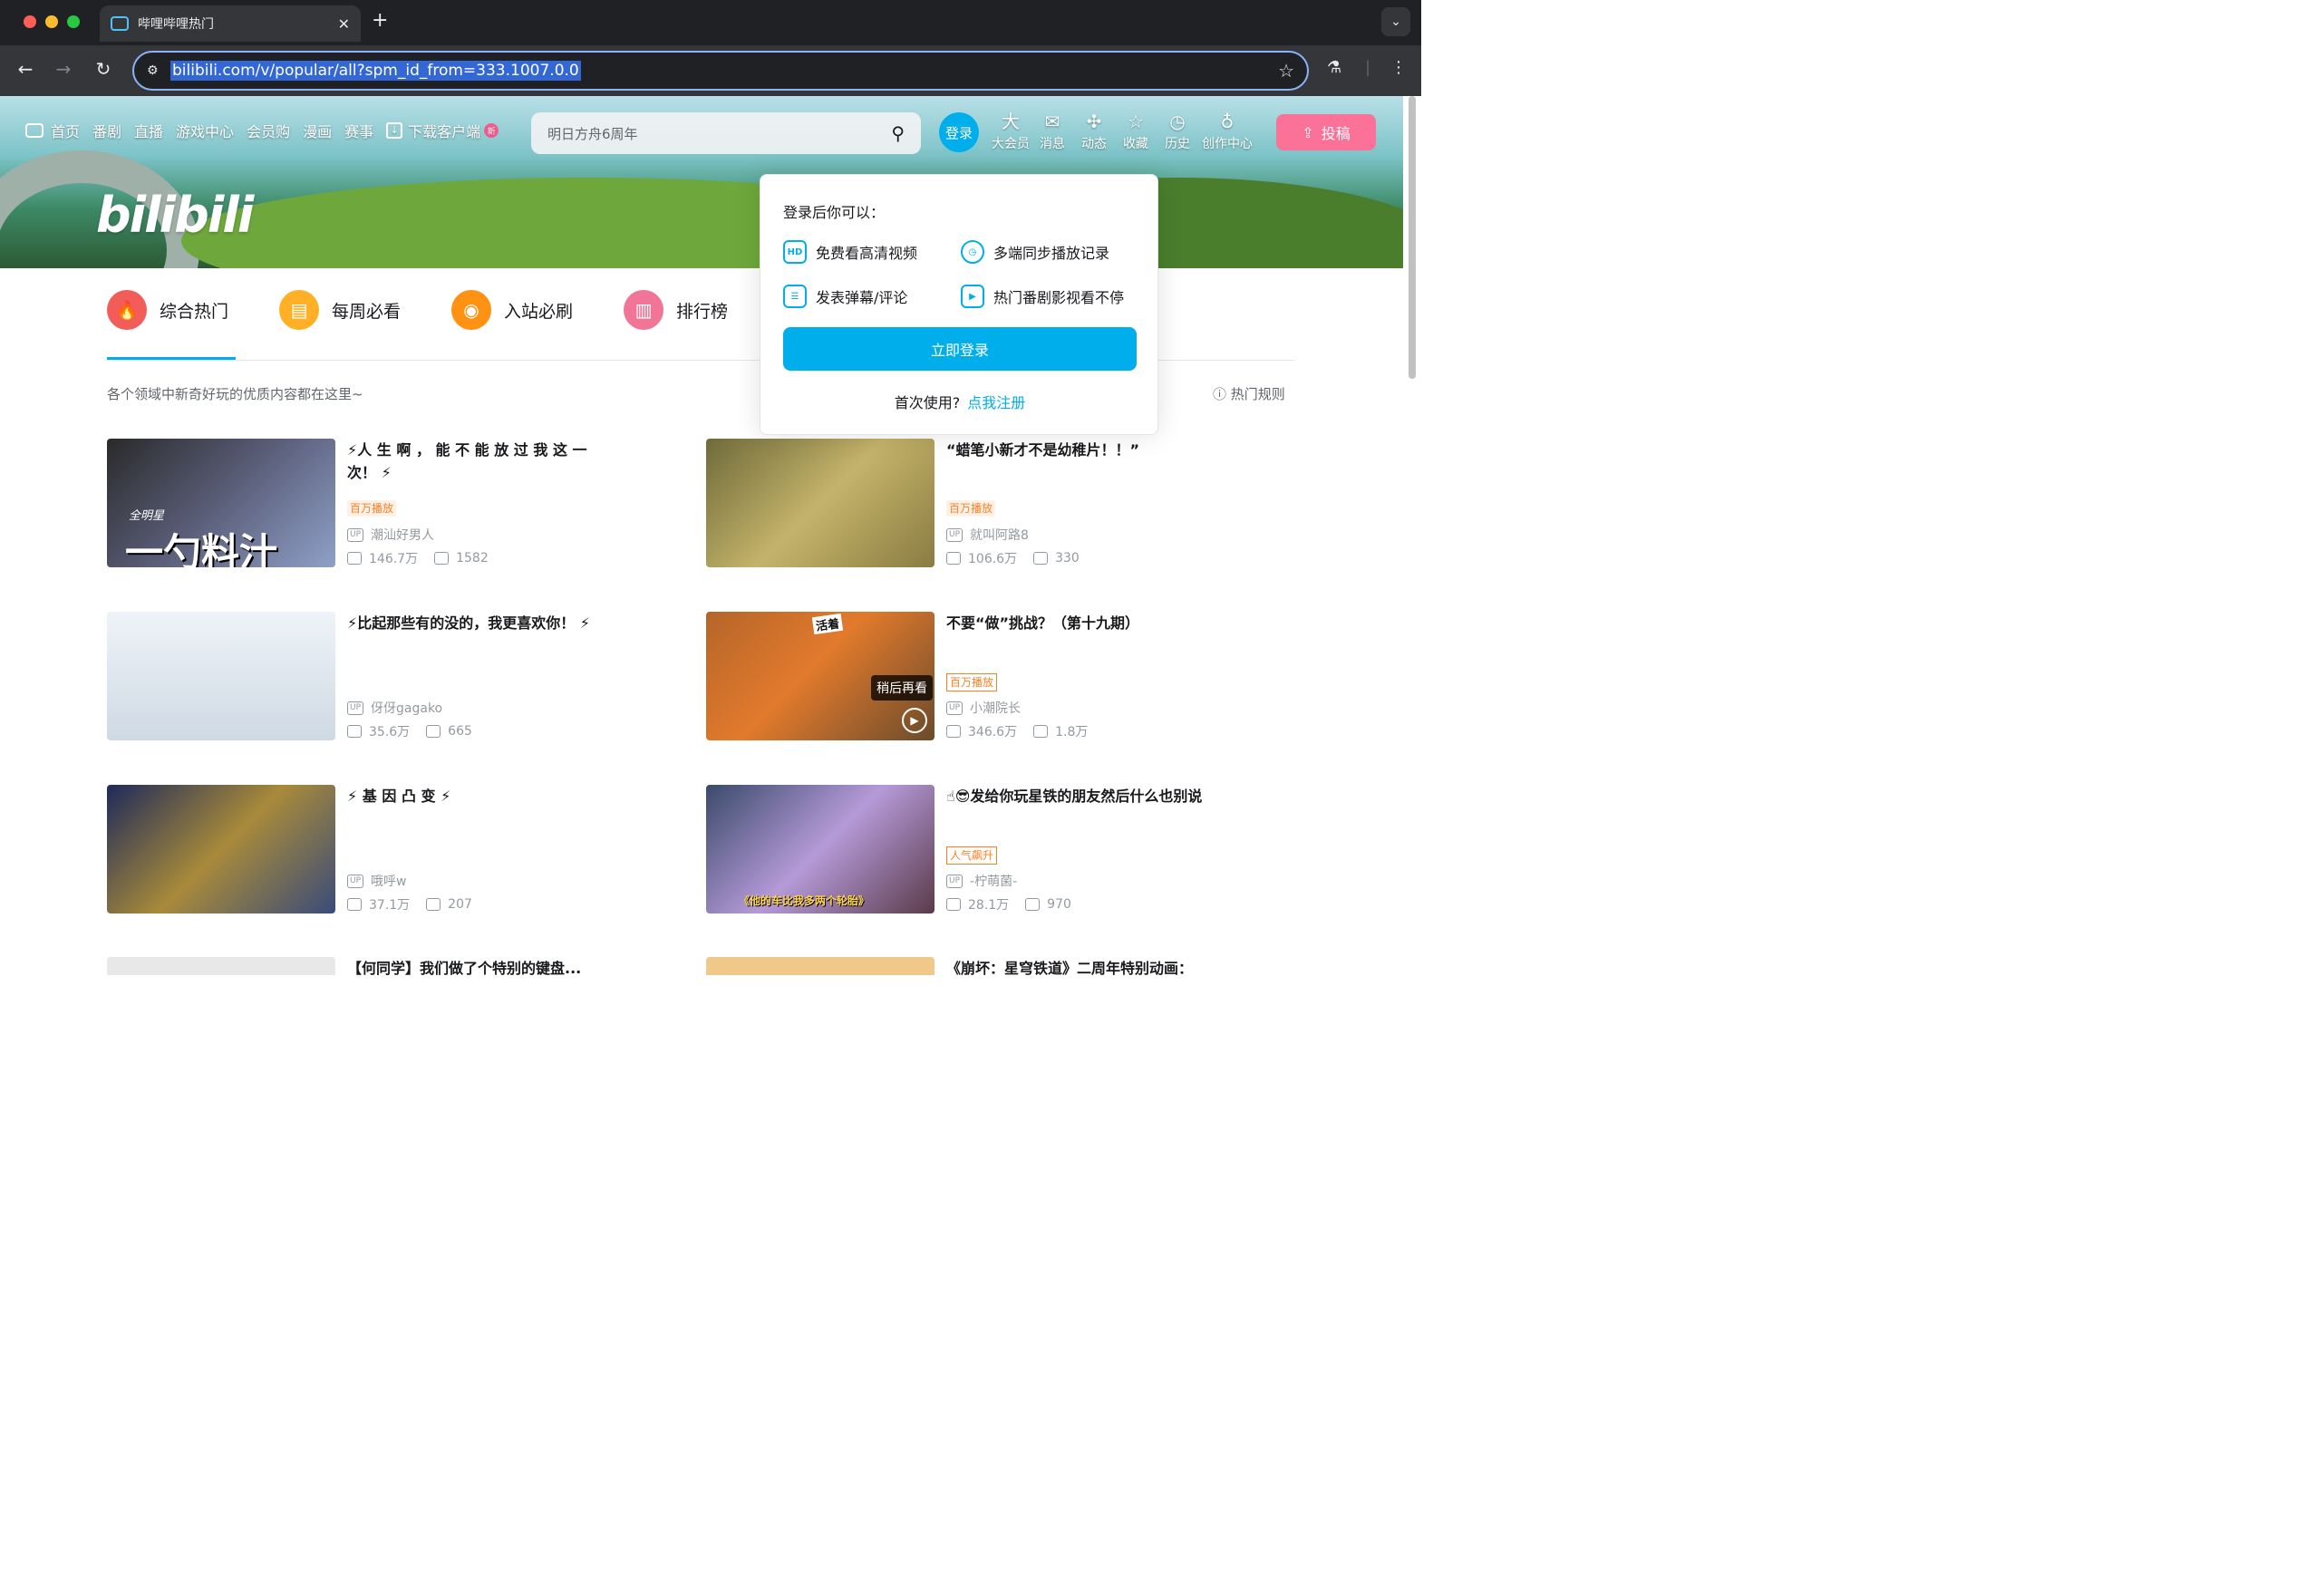  What do you see at coordinates (1227, 131) in the screenshot?
I see `nav-creator-center: ♁ 创作中心` at bounding box center [1227, 131].